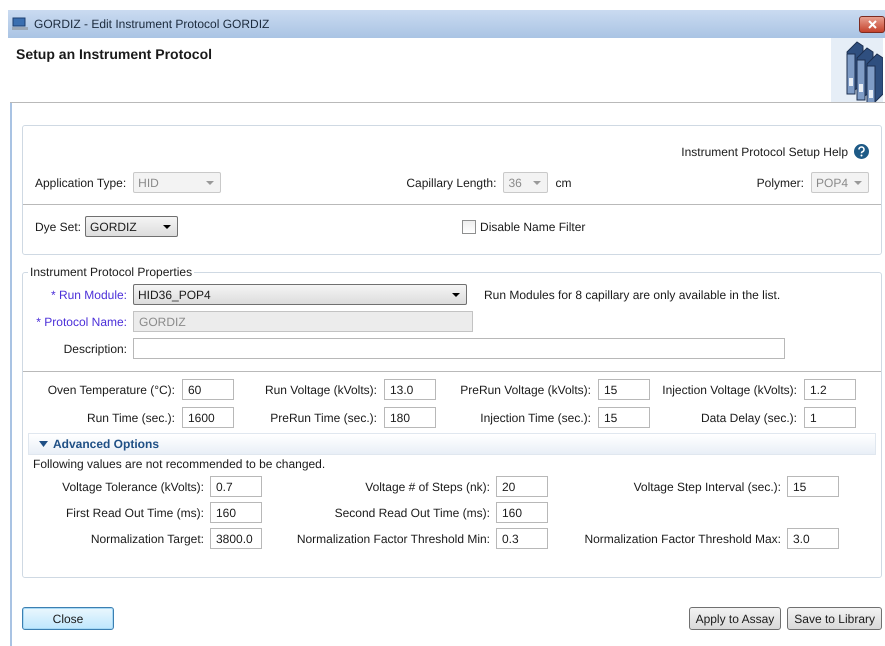  Describe the element at coordinates (179, 464) in the screenshot. I see `hint-text: Following values are not recommended to be changed.` at that location.